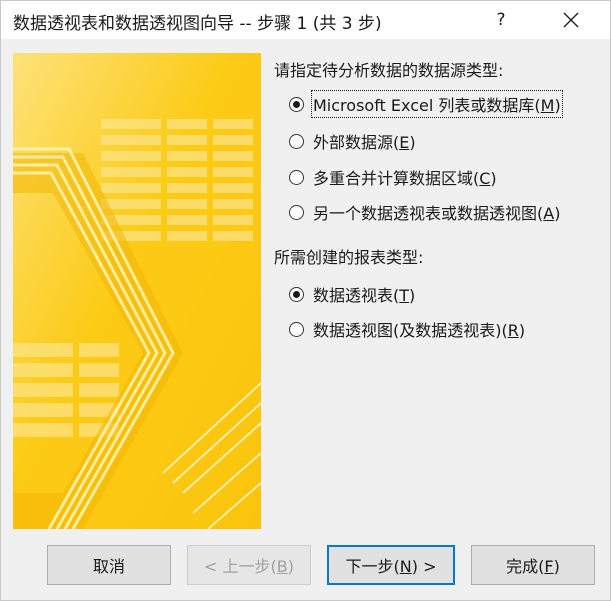 This screenshot has width=611, height=601. What do you see at coordinates (364, 142) in the screenshot?
I see `radio-external-source-label: 外部数据源(E)` at bounding box center [364, 142].